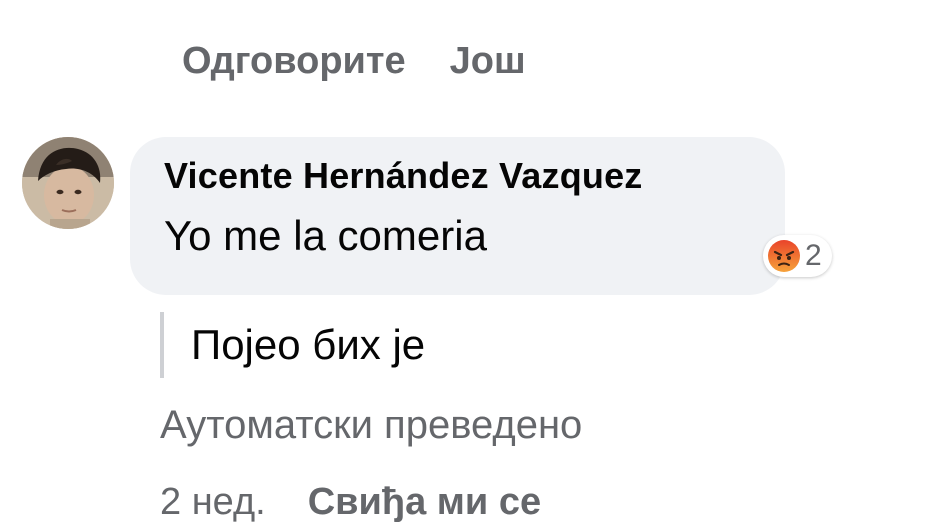 The width and height of the screenshot is (930, 525). Describe the element at coordinates (371, 425) in the screenshot. I see `auto-translated-label: Аутоматски преведено` at that location.